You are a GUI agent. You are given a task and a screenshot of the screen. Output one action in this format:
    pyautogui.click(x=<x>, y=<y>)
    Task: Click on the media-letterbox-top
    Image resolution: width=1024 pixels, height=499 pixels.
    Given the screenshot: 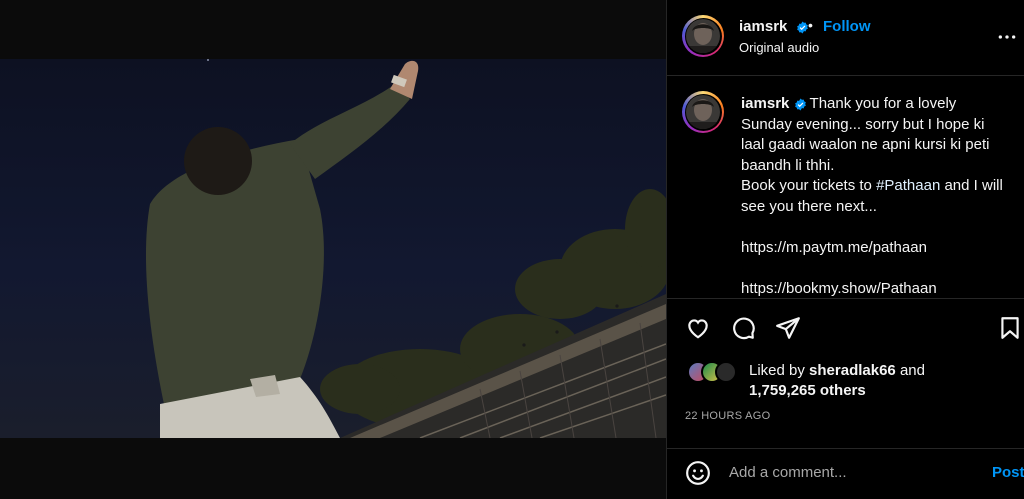 What is the action you would take?
    pyautogui.click(x=333, y=29)
    